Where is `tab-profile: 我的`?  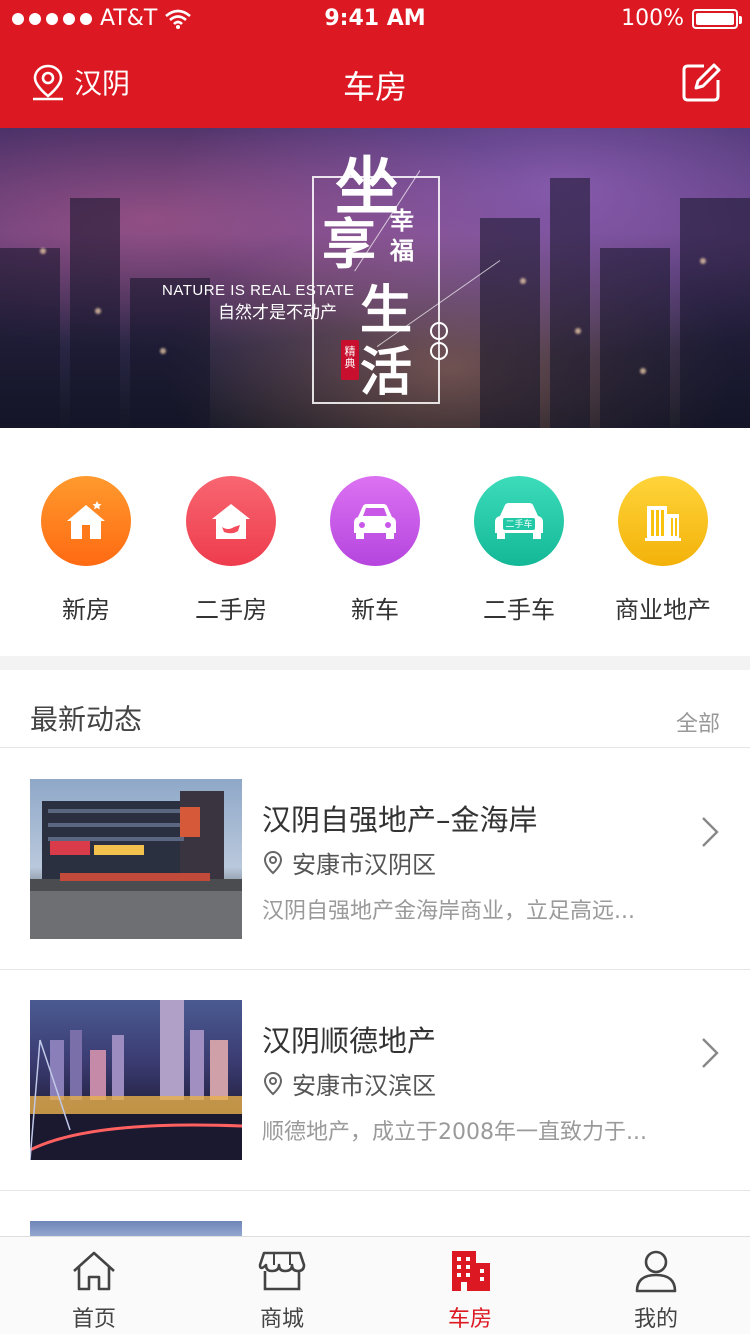 tab-profile: 我的 is located at coordinates (656, 1291).